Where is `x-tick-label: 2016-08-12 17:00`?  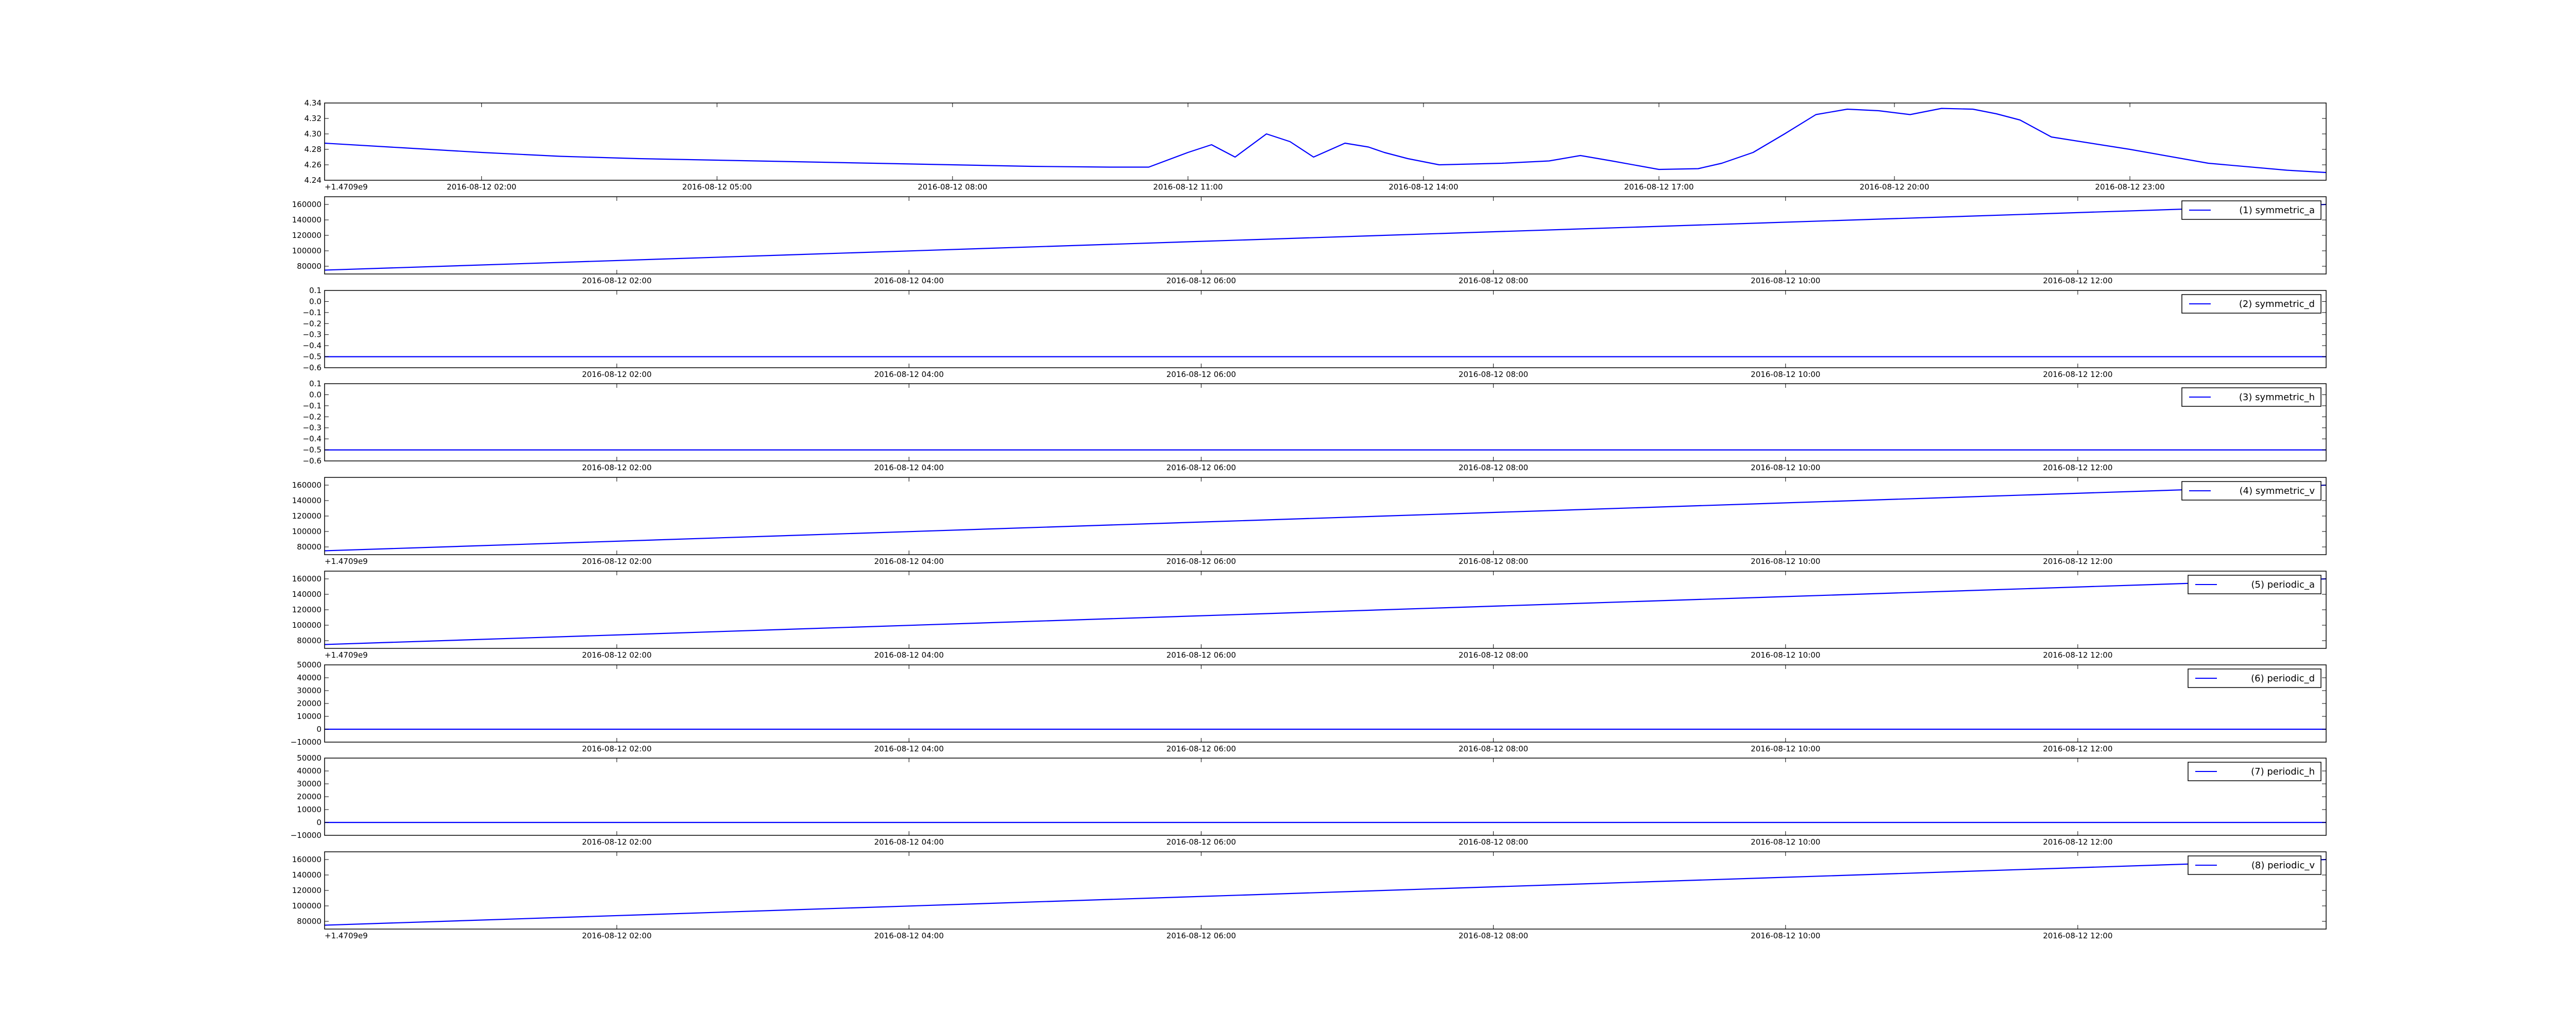
x-tick-label: 2016-08-12 17:00 is located at coordinates (1659, 187).